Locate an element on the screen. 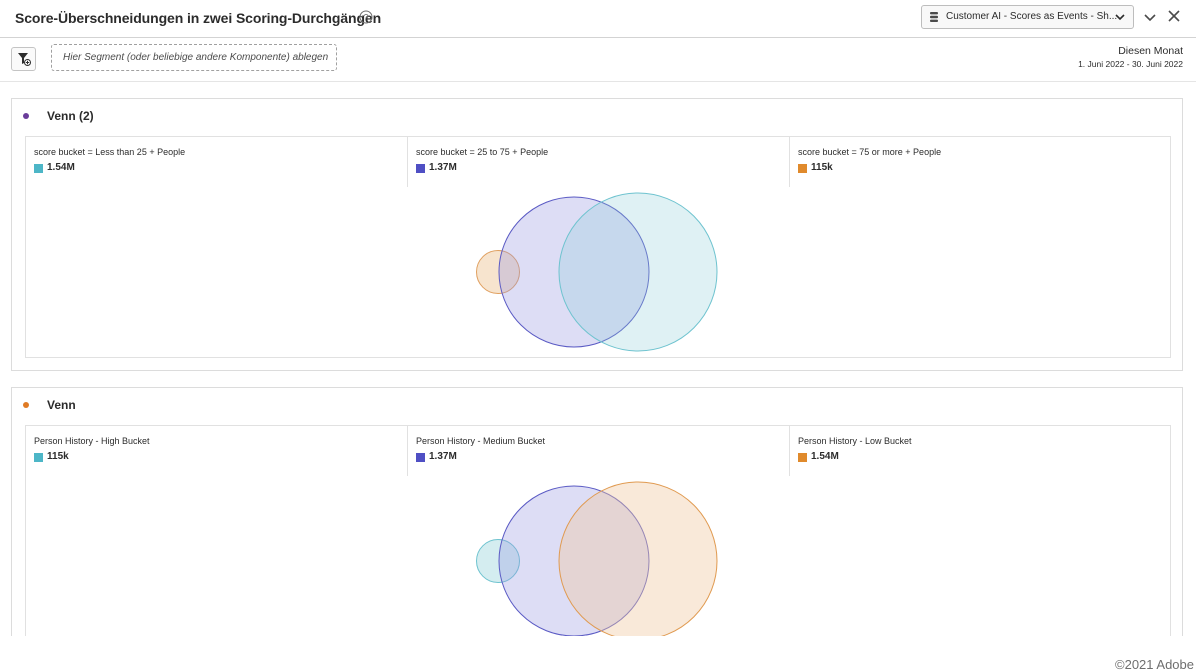 Image resolution: width=1196 pixels, height=672 pixels. collapse-panel-button is located at coordinates (1150, 17).